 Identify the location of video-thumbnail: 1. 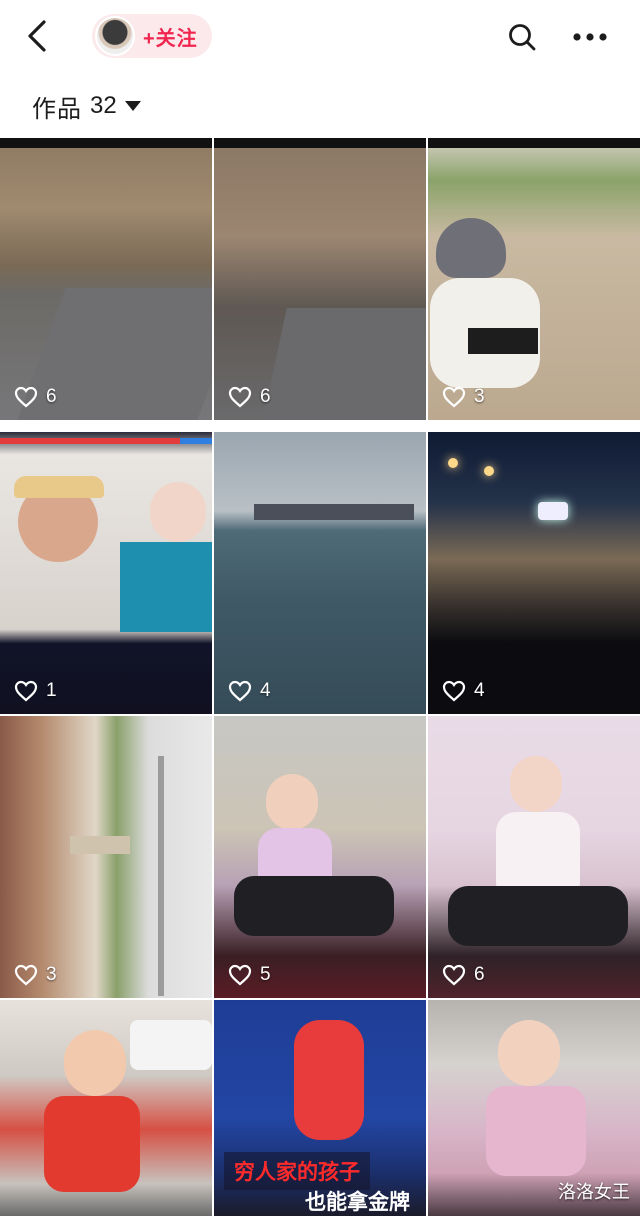
(106, 573).